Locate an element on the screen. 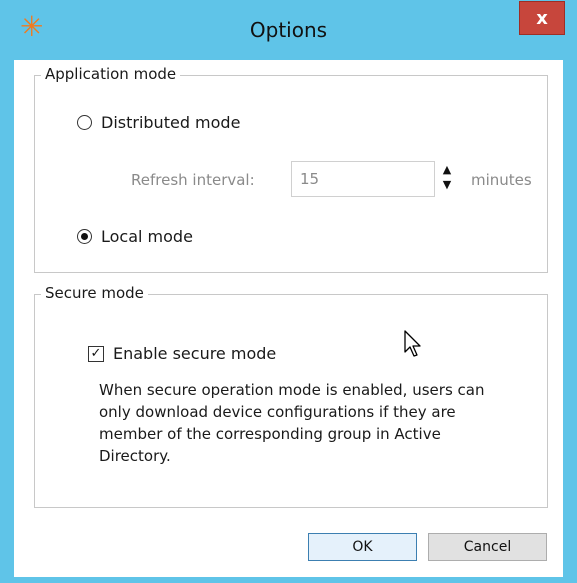 The height and width of the screenshot is (583, 577). description-line: Directory. is located at coordinates (135, 456).